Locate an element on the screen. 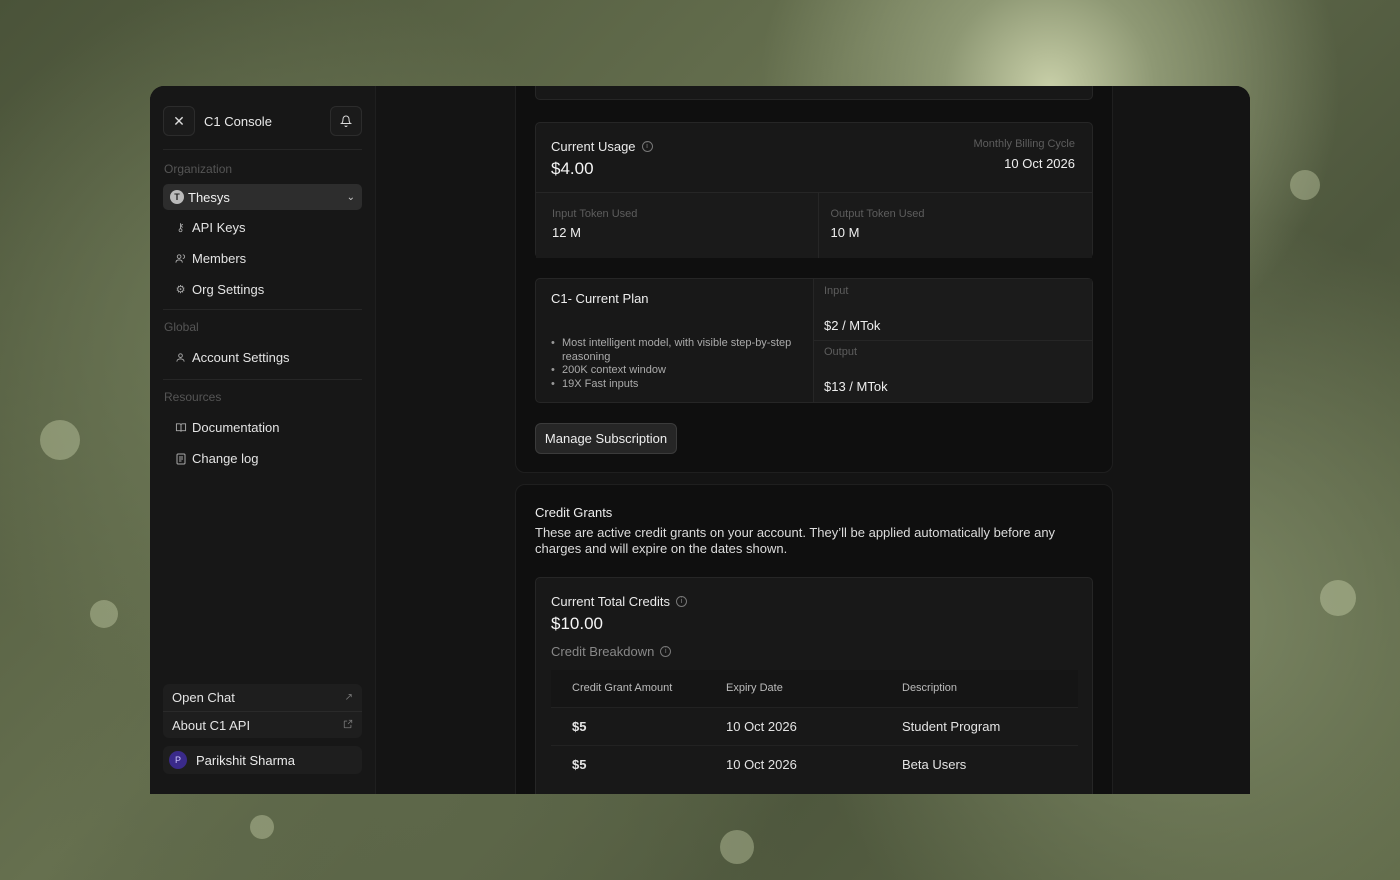 The height and width of the screenshot is (880, 1400). org-name: Thesys is located at coordinates (209, 197).